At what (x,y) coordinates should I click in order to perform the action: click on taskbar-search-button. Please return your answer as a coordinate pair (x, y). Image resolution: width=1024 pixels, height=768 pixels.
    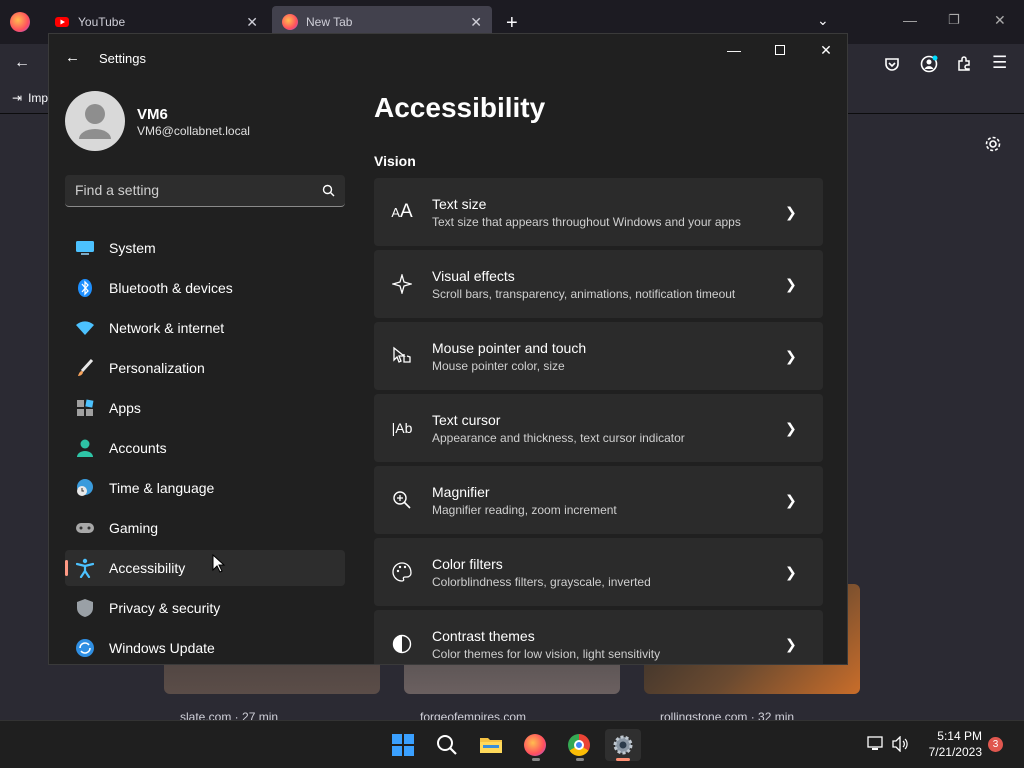
    Looking at the image, I should click on (447, 745).